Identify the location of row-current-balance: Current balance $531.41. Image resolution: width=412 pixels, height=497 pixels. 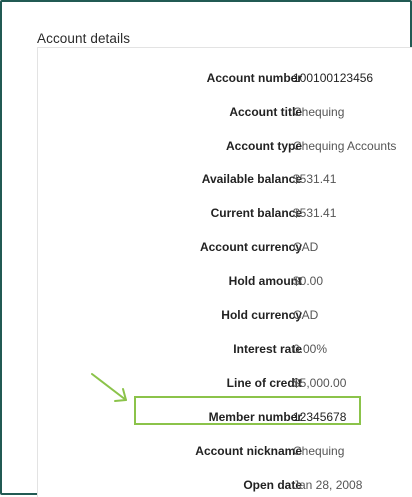
(225, 213).